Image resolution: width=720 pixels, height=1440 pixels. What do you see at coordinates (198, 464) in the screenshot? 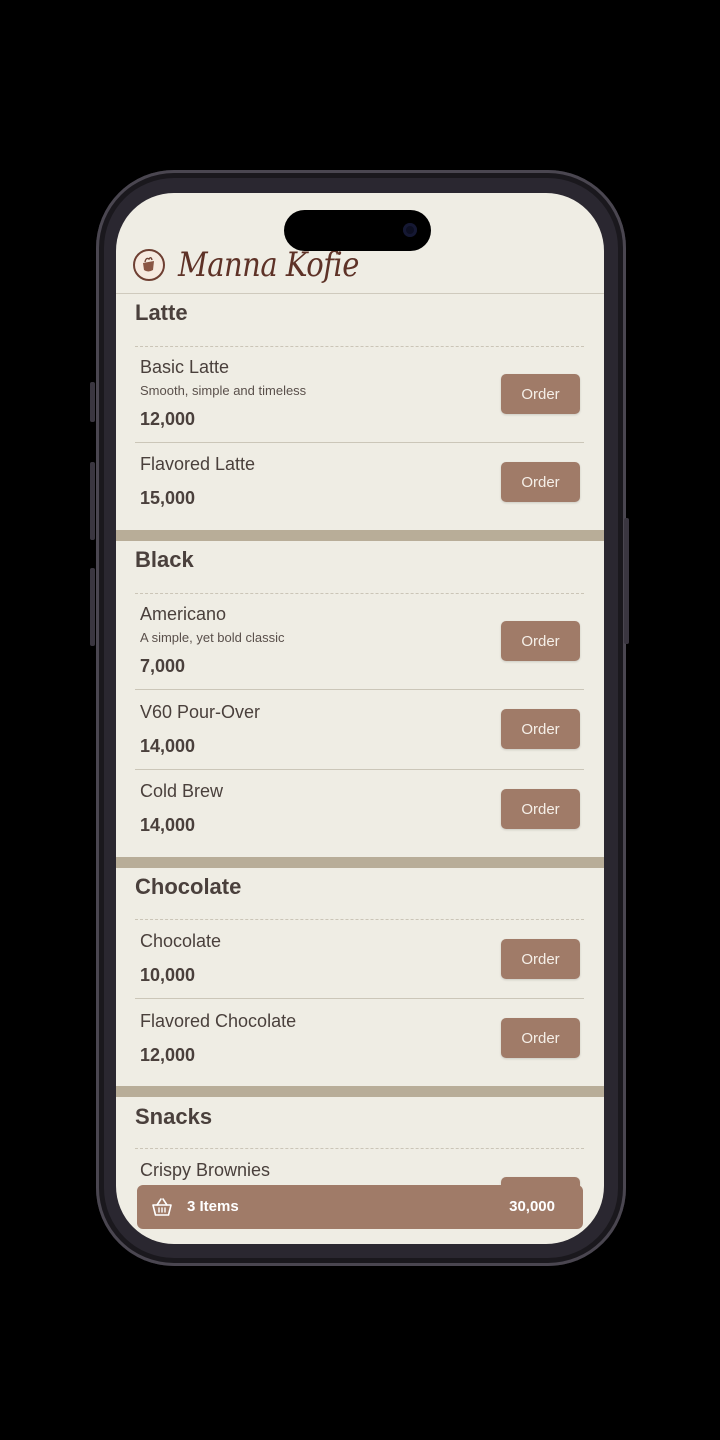
I see `item-name: Flavored Latte` at bounding box center [198, 464].